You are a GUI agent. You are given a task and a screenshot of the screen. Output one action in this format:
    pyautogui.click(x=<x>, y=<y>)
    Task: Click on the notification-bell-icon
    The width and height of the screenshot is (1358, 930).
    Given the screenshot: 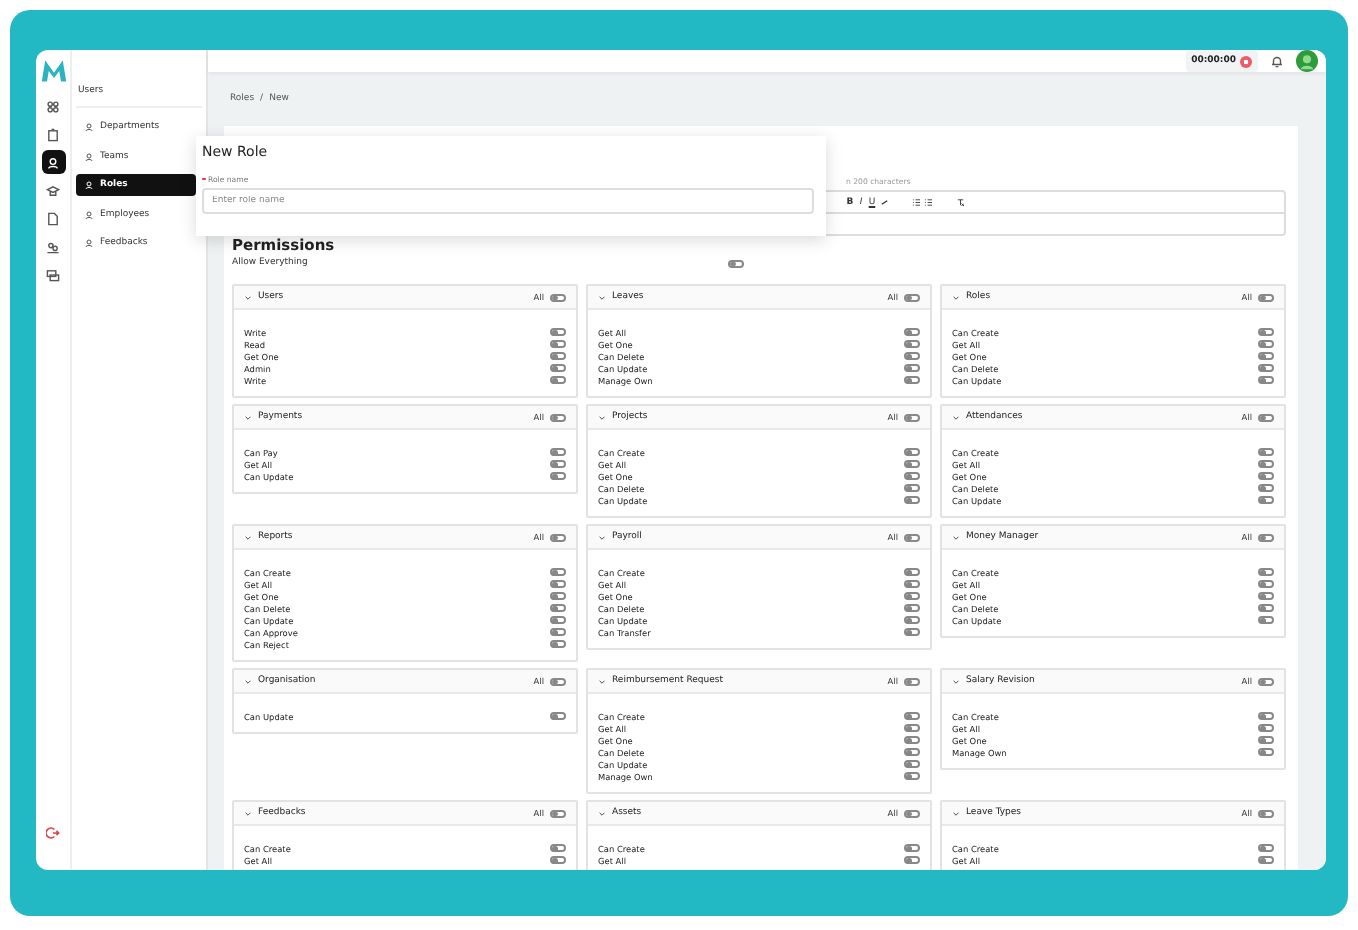 What is the action you would take?
    pyautogui.click(x=1277, y=61)
    